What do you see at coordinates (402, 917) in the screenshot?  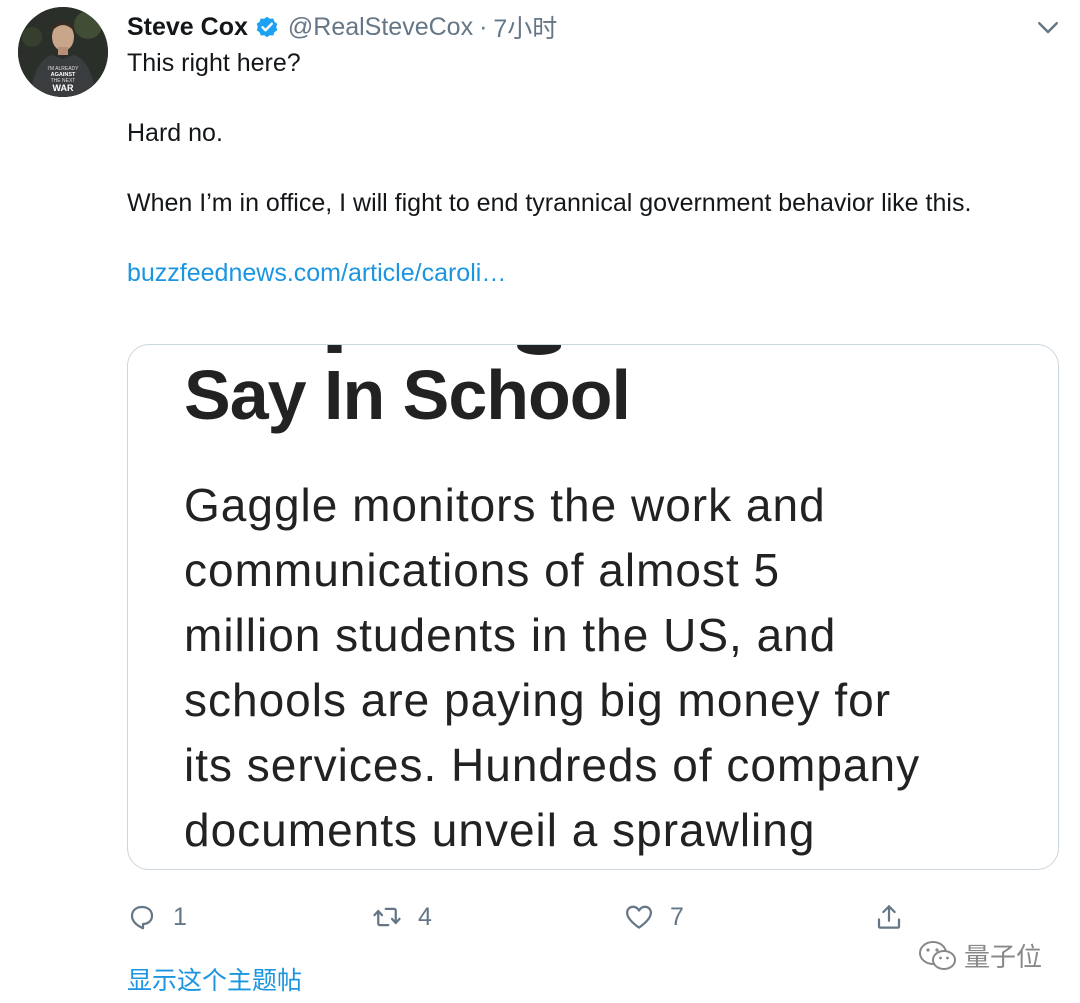 I see `retweet-button: 4` at bounding box center [402, 917].